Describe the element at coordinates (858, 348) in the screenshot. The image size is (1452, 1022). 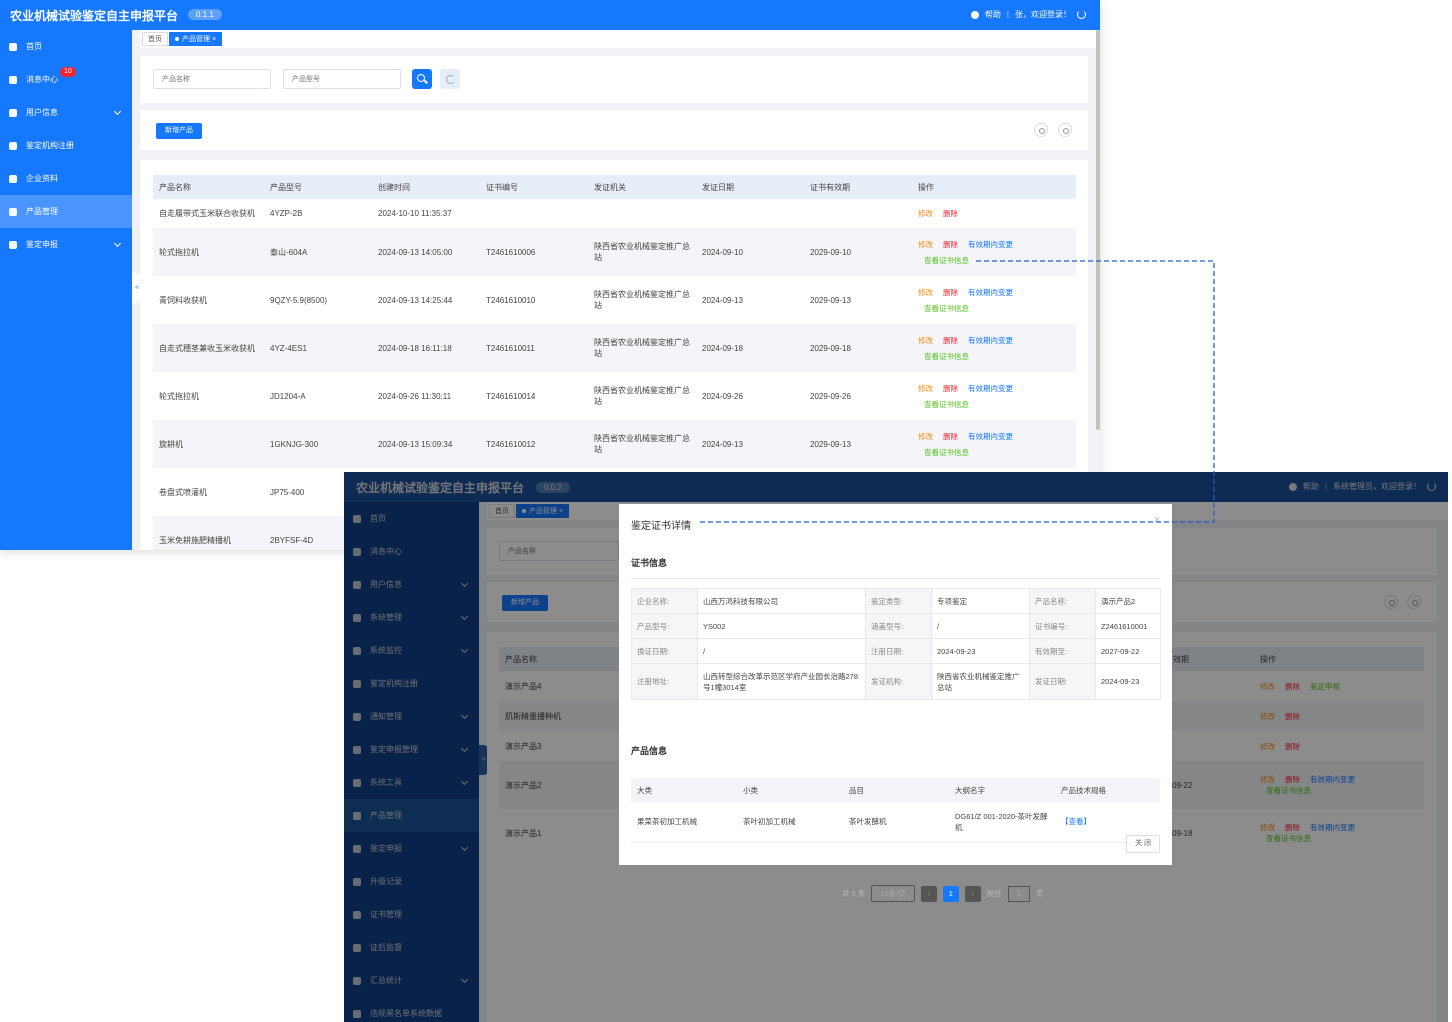
I see `cell-expire: 2029-09-18` at that location.